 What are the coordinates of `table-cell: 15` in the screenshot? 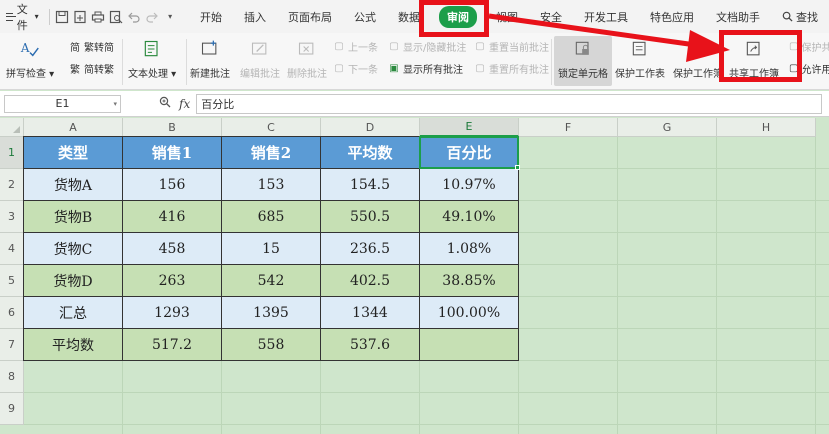 It's located at (271, 249).